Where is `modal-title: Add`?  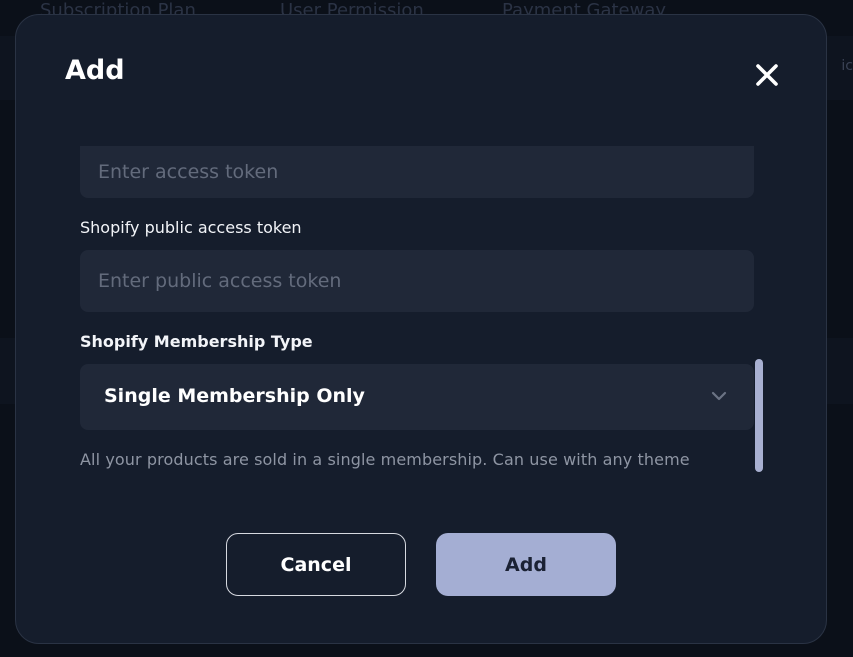 modal-title: Add is located at coordinates (95, 70).